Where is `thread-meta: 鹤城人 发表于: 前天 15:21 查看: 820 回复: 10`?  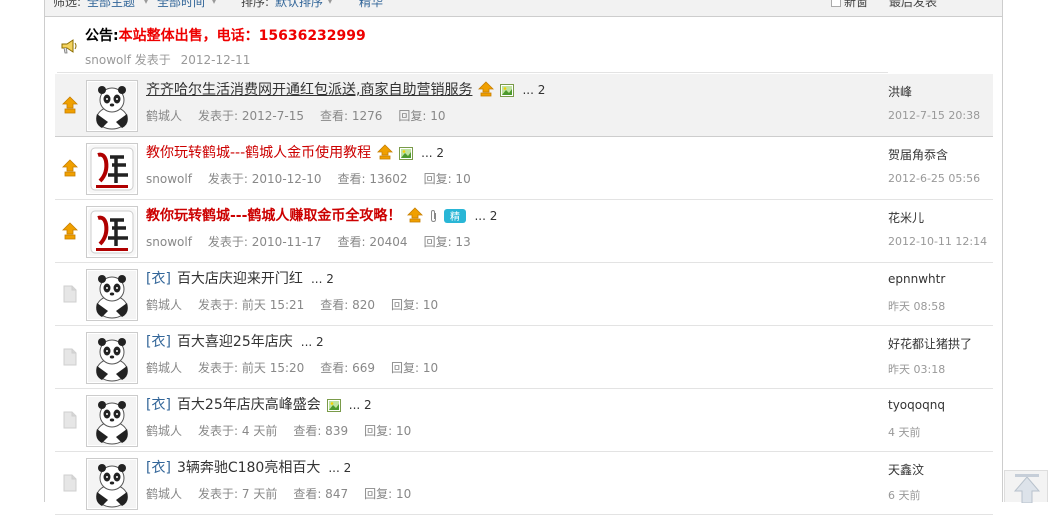 thread-meta: 鹤城人 发表于: 前天 15:21 查看: 820 回复: 10 is located at coordinates (300, 304).